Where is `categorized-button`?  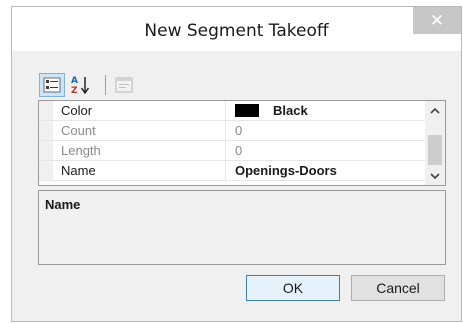 categorized-button is located at coordinates (52, 85).